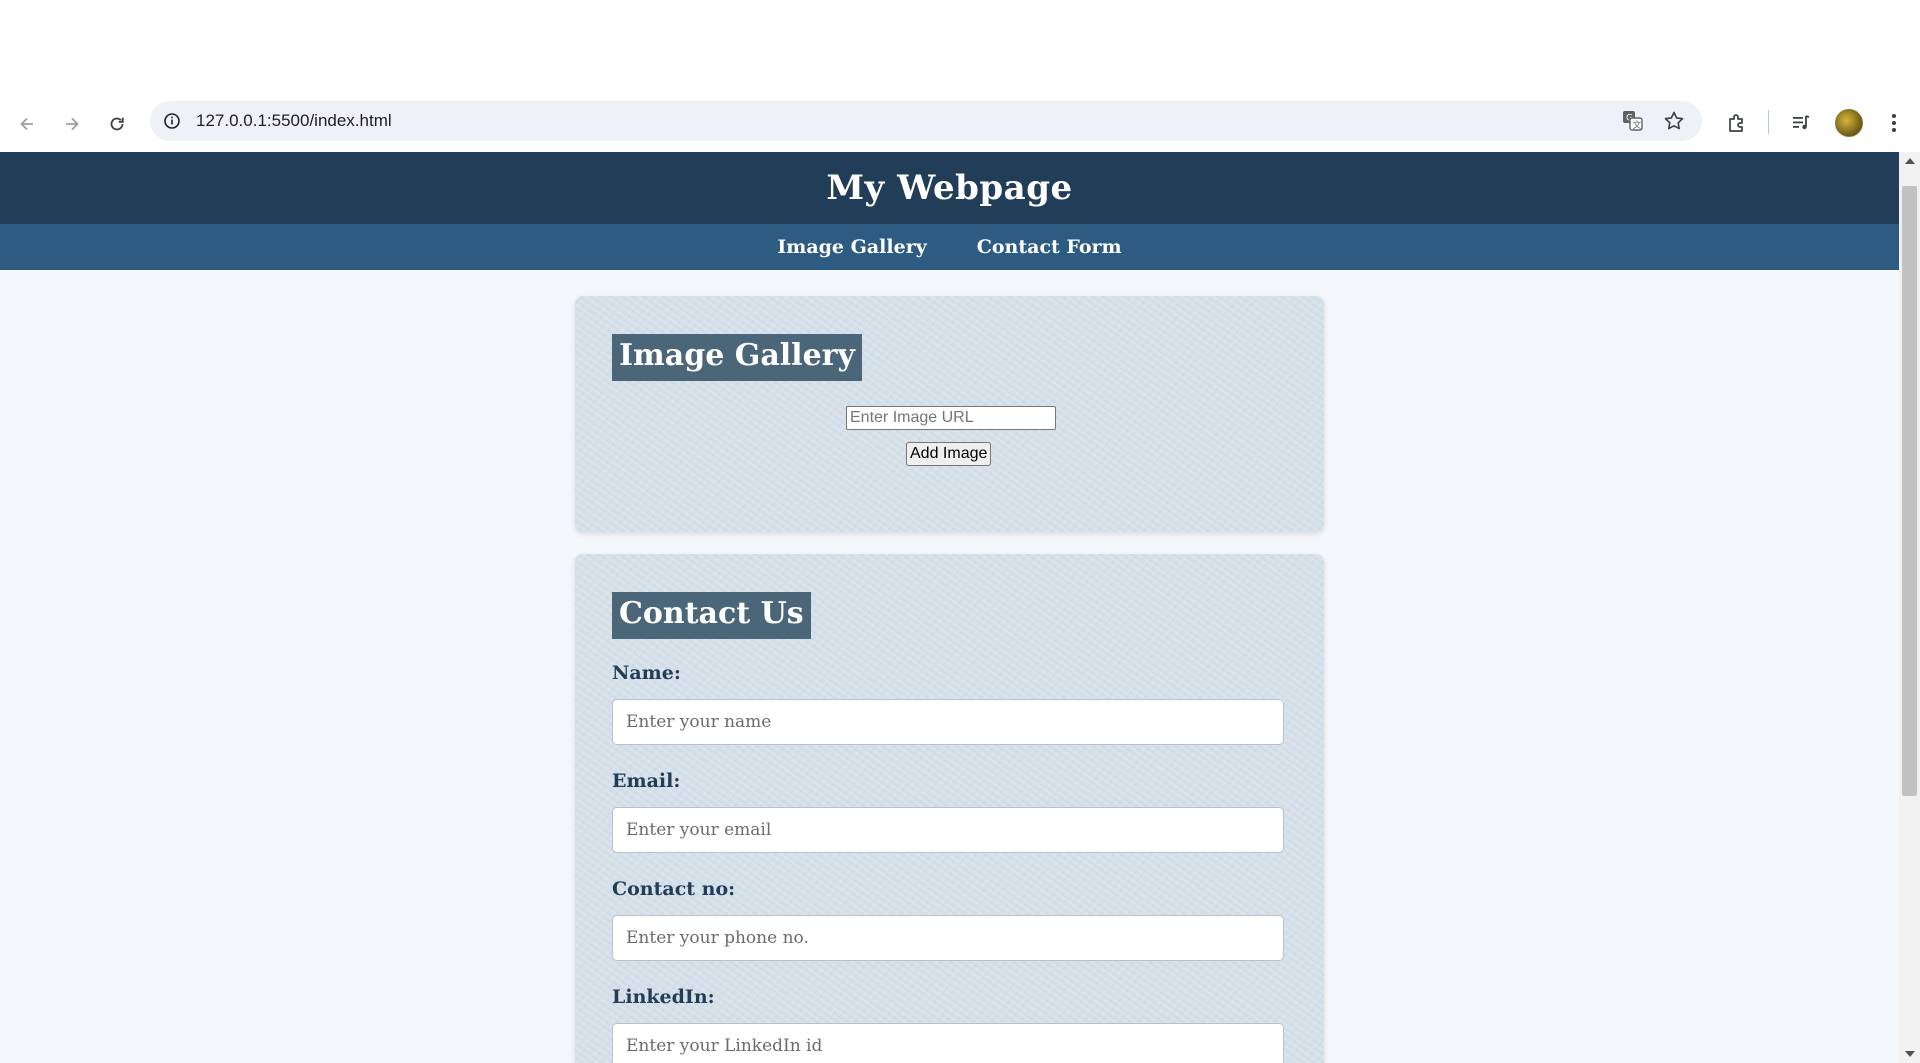 This screenshot has height=1063, width=1920. Describe the element at coordinates (948, 938) in the screenshot. I see `phone-field` at that location.